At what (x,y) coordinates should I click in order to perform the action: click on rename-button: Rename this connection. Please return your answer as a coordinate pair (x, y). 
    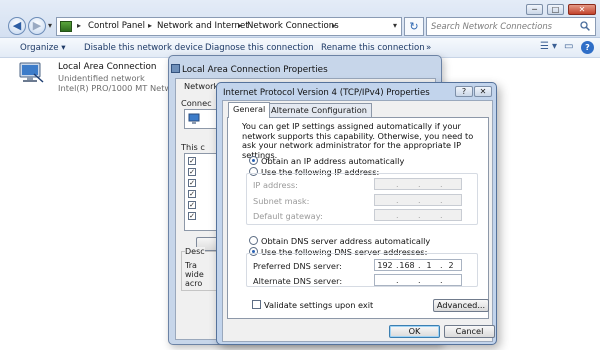
    Looking at the image, I should click on (373, 48).